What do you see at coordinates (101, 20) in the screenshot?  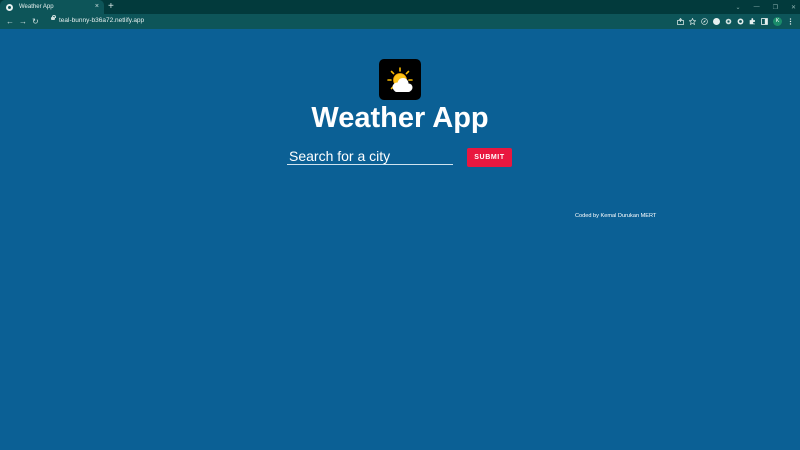 I see `address-bar-url: teal-bunny-b36a72.netlify.app` at bounding box center [101, 20].